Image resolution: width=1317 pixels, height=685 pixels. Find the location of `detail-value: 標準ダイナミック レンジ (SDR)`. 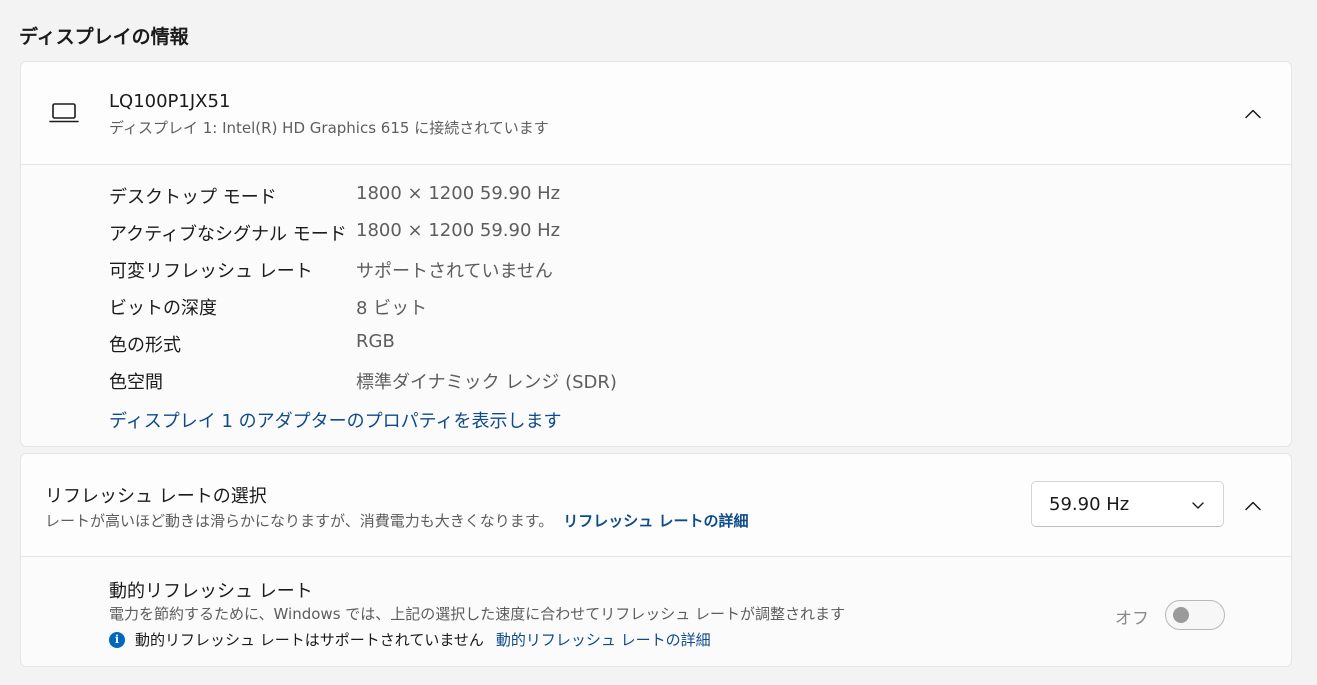

detail-value: 標準ダイナミック レンジ (SDR) is located at coordinates (486, 382).